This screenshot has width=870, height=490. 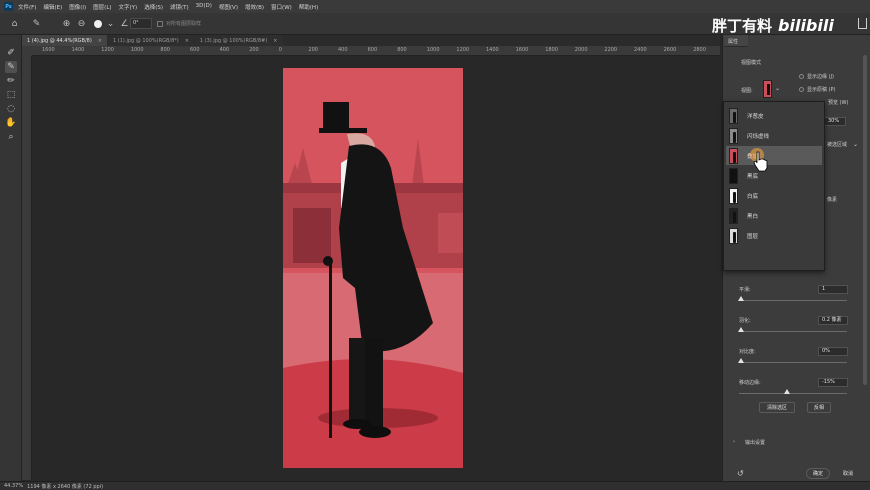 I want to click on document-tab-2: 1 (3).jpg @ 100%(RGB/8#) ×, so click(x=238, y=40).